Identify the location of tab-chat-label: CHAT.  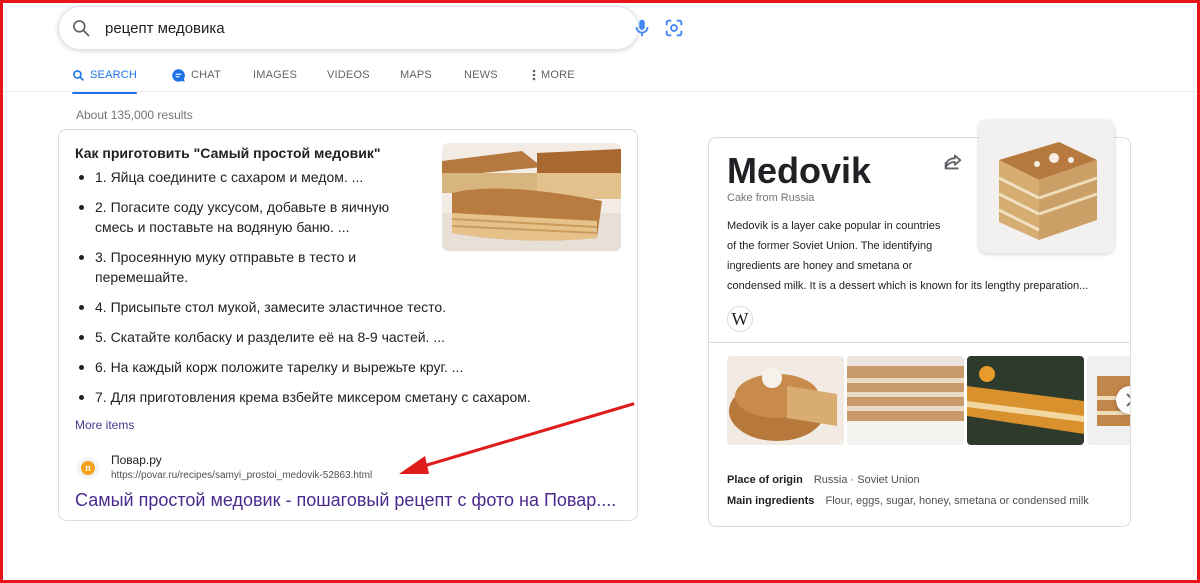
(206, 75).